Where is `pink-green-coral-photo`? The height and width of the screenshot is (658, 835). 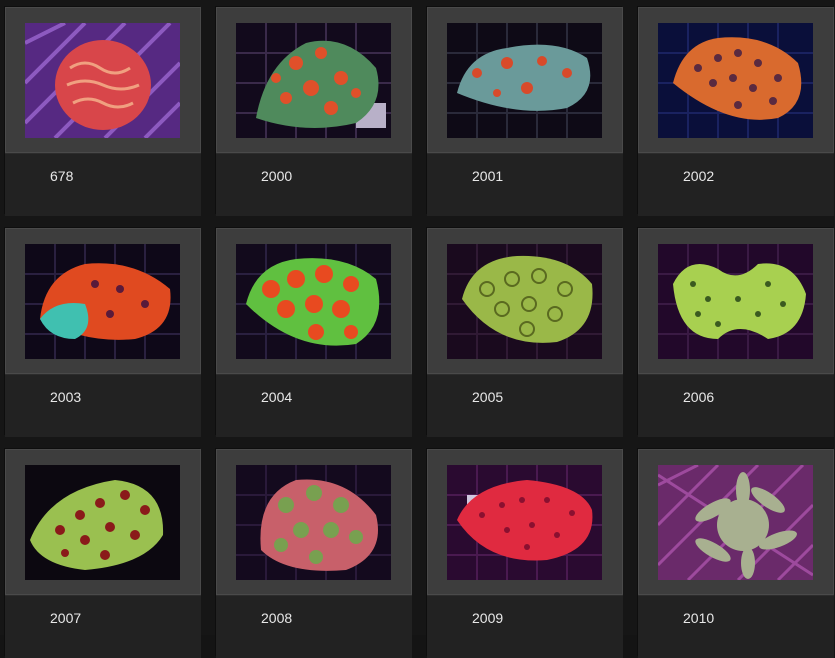 pink-green-coral-photo is located at coordinates (313, 522).